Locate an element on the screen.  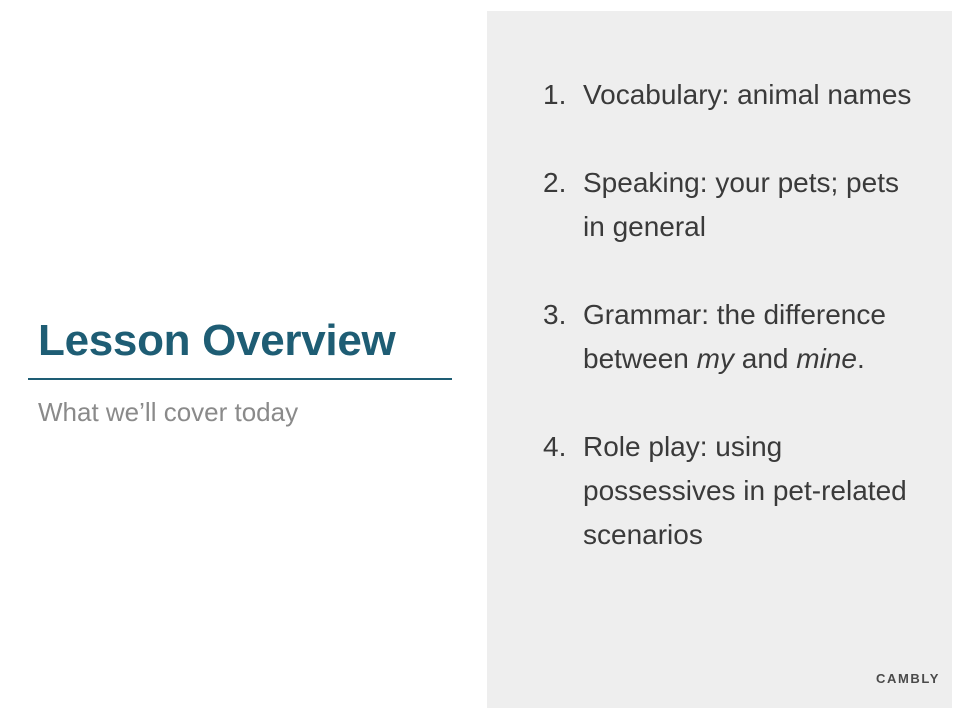
agenda-number: 4. is located at coordinates (555, 446).